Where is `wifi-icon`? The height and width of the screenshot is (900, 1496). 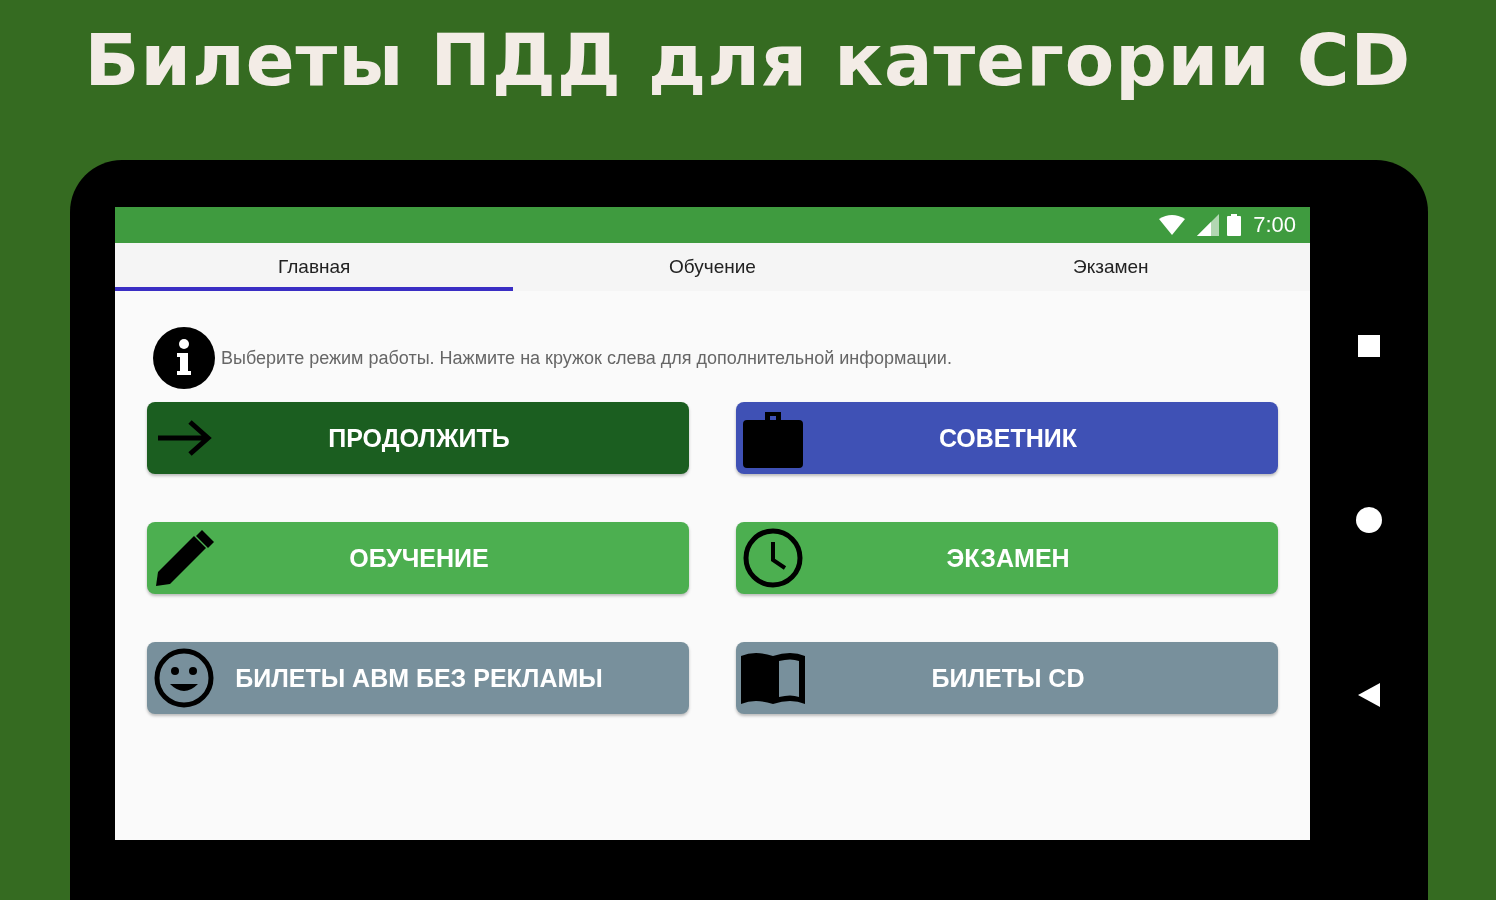
wifi-icon is located at coordinates (1172, 225).